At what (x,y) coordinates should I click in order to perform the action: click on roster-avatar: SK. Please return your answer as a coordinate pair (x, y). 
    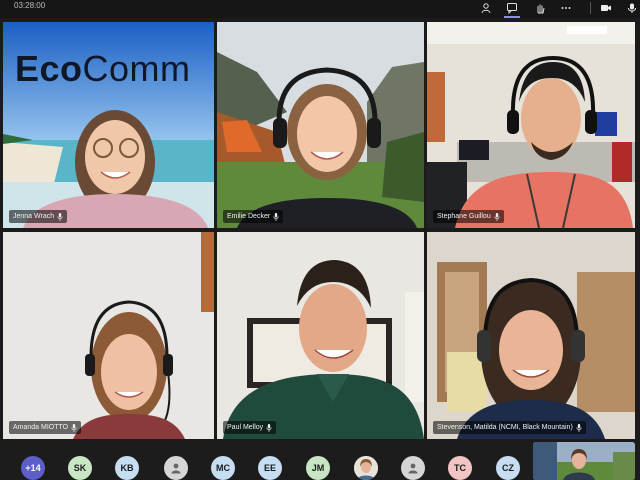
    Looking at the image, I should click on (80, 468).